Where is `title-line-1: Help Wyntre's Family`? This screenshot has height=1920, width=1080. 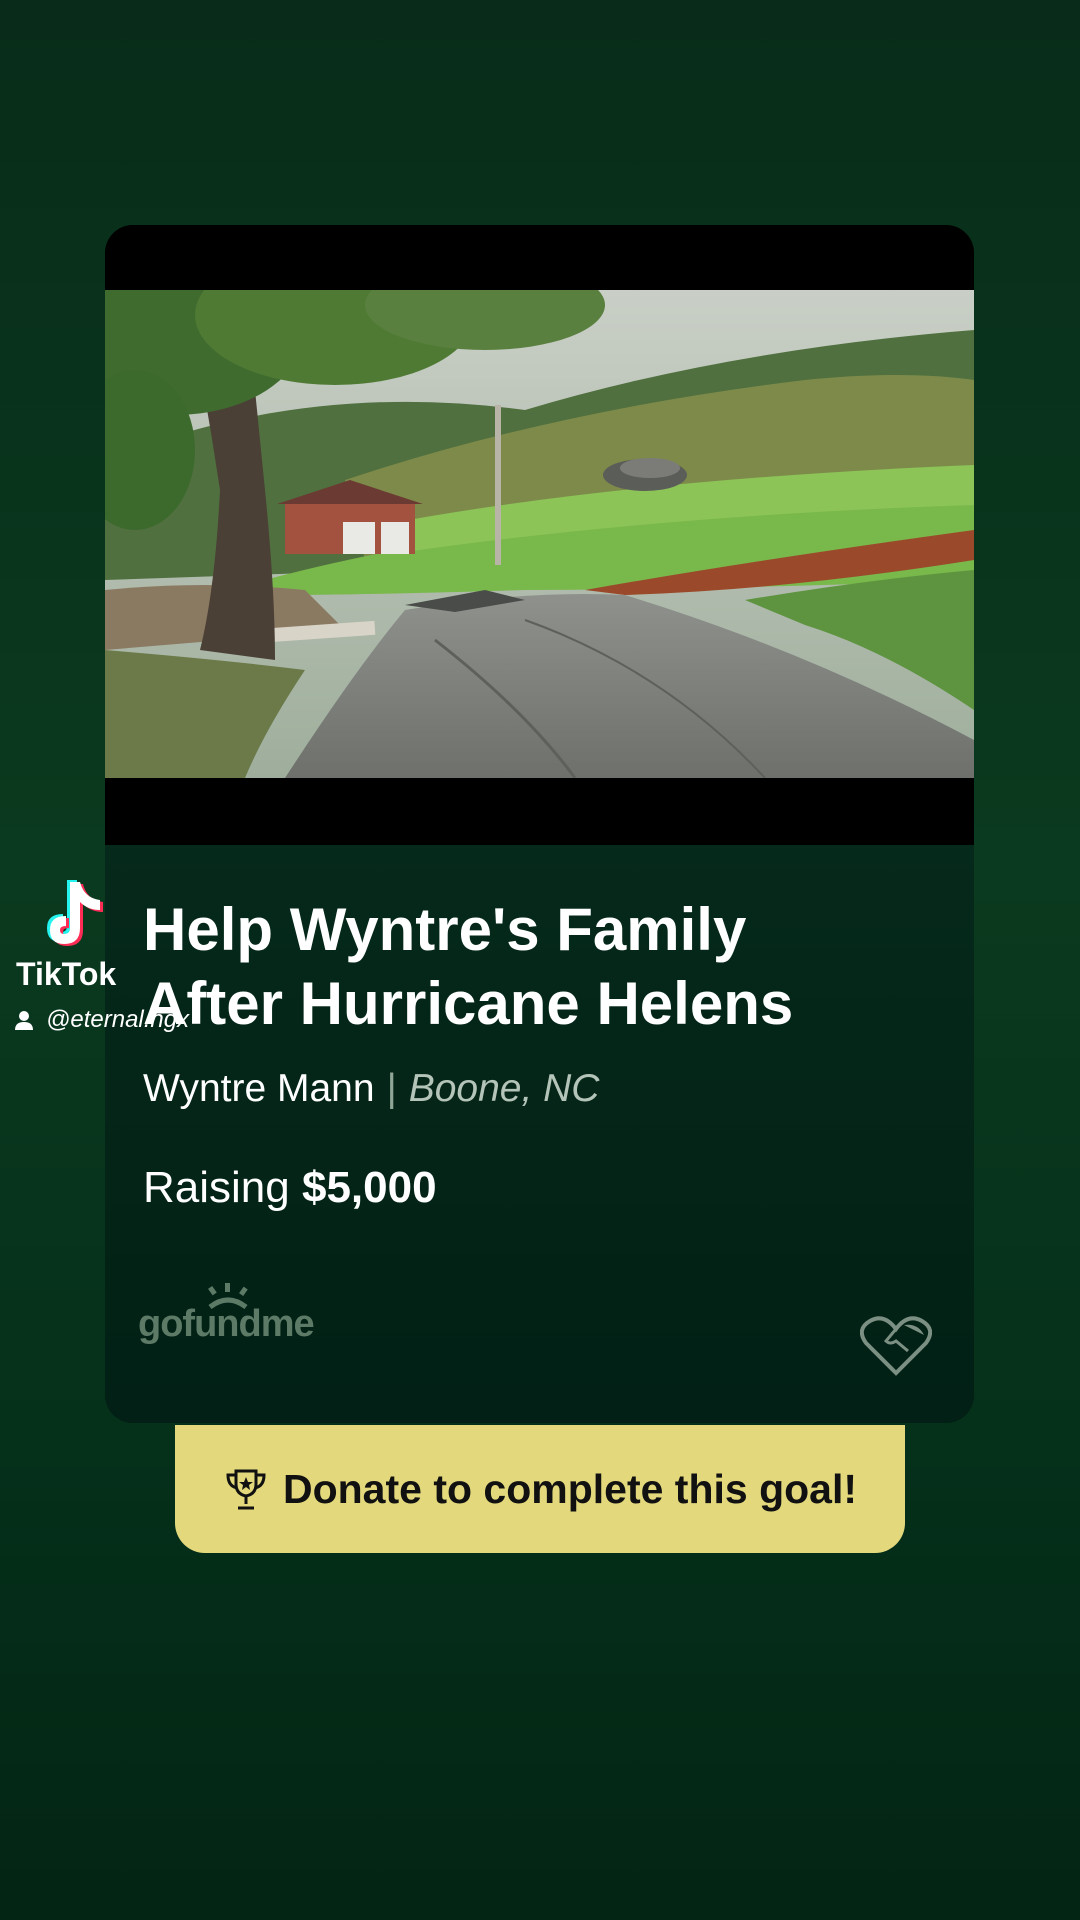
title-line-1: Help Wyntre's Family is located at coordinates (445, 929).